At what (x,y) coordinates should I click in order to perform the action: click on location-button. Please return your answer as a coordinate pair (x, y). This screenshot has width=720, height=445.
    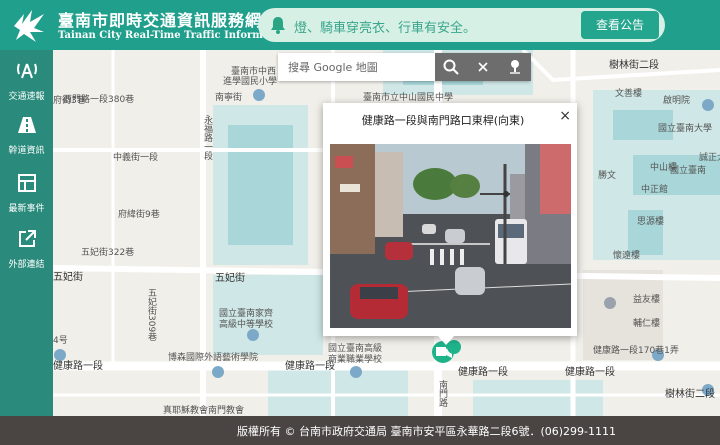
    Looking at the image, I should click on (515, 67).